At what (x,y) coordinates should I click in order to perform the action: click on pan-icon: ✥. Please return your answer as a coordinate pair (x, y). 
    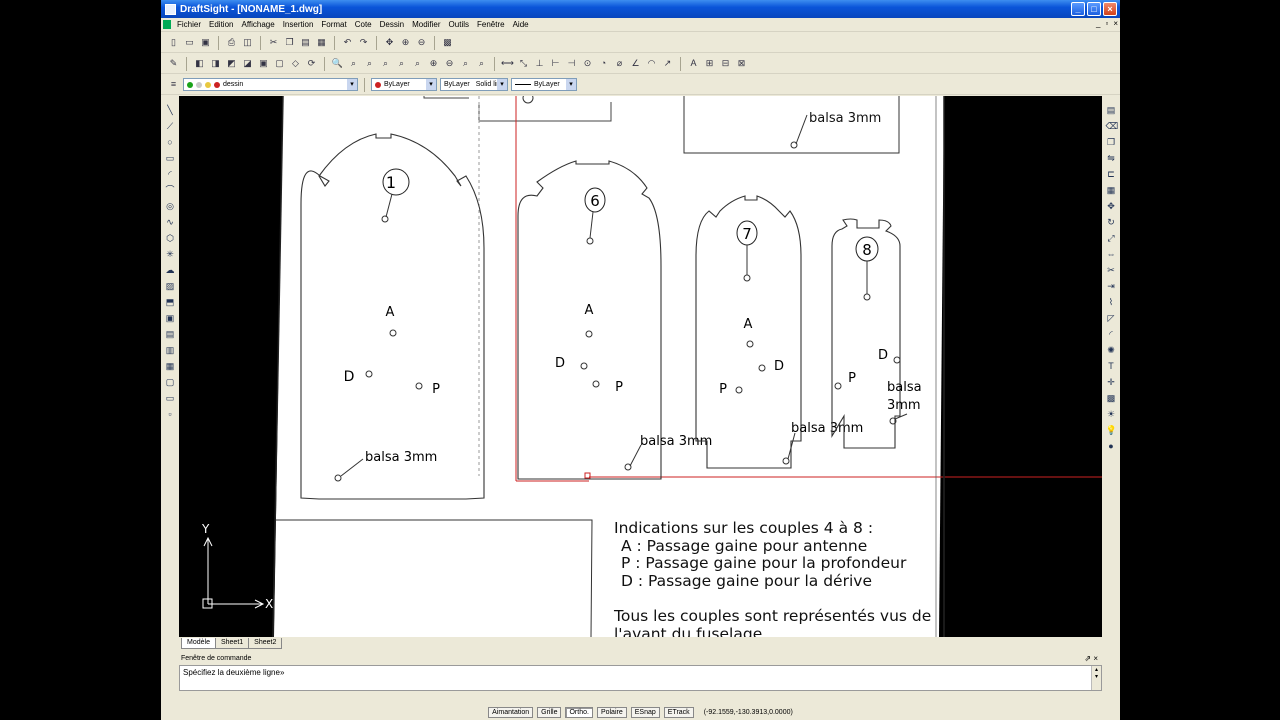
    Looking at the image, I should click on (389, 42).